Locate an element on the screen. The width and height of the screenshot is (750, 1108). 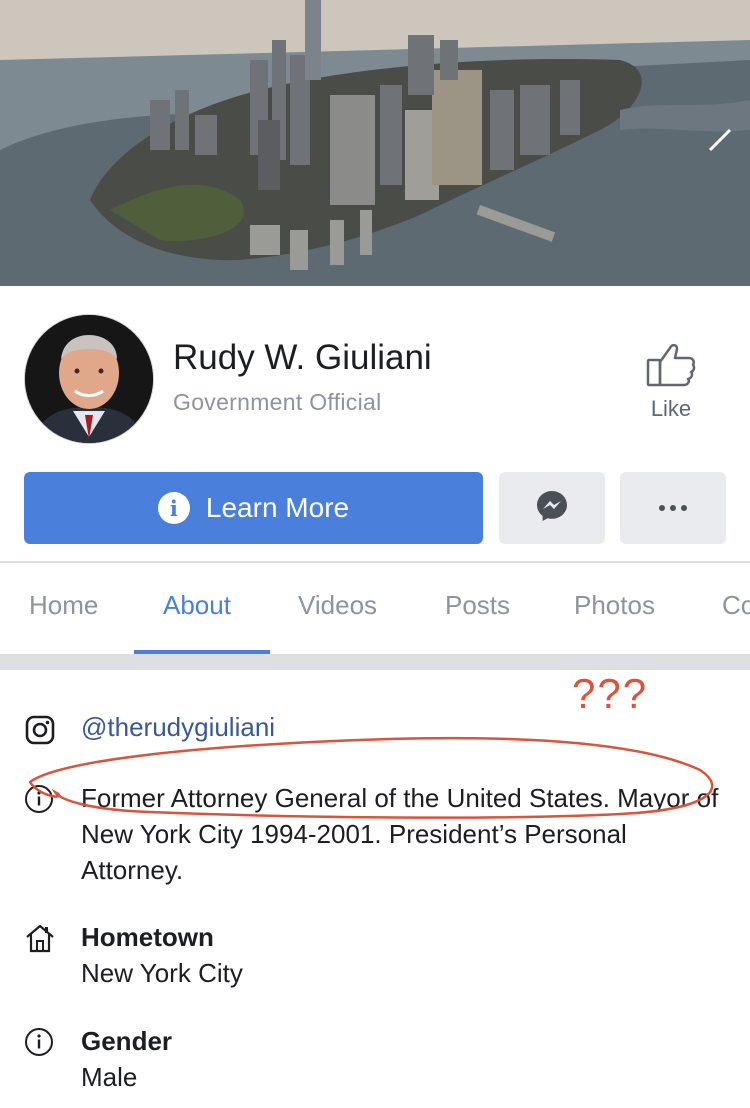
like-label: Like is located at coordinates (671, 408).